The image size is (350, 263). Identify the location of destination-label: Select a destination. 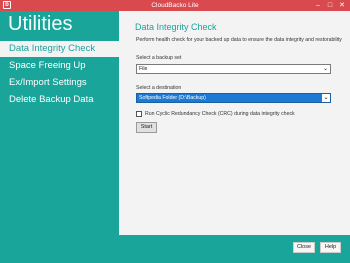
(159, 88).